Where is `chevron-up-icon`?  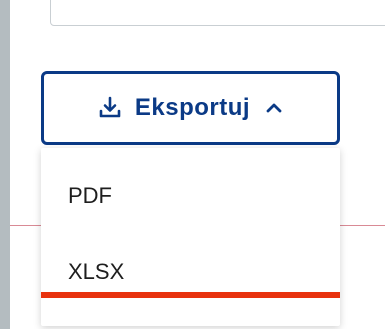
chevron-up-icon is located at coordinates (274, 108).